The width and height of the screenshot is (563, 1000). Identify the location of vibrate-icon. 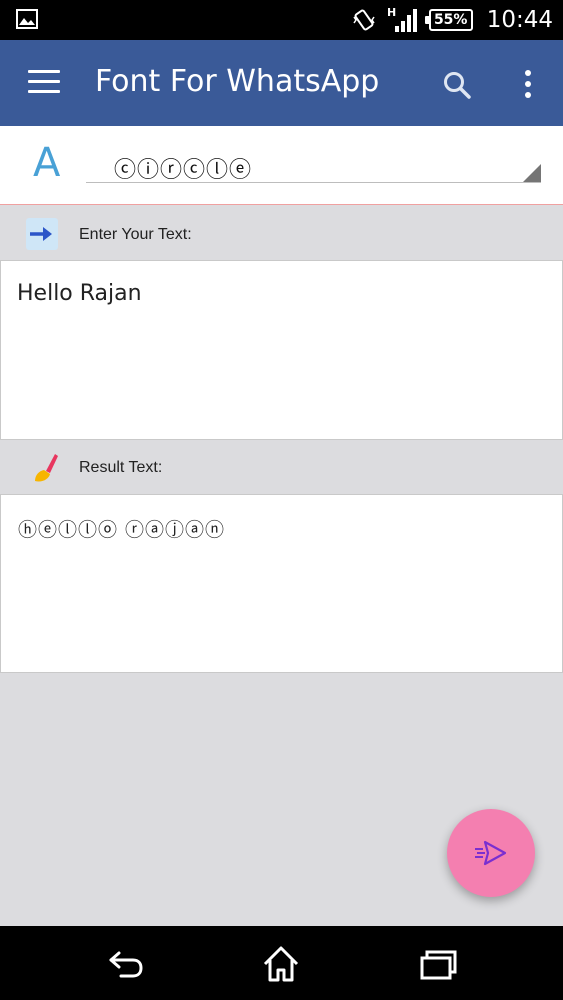
(364, 20).